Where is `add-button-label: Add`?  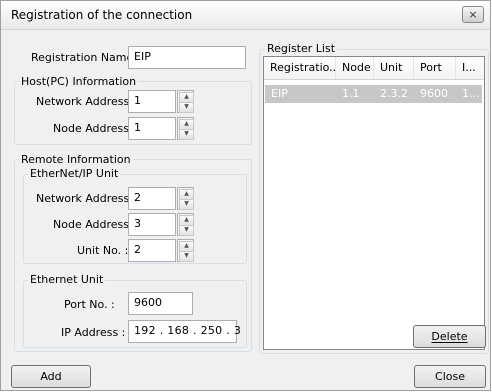 add-button-label: Add is located at coordinates (51, 376).